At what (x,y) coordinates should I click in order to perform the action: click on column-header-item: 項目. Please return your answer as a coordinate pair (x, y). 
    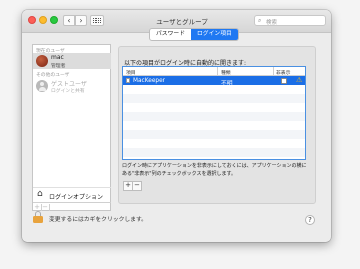
    Looking at the image, I should click on (131, 72).